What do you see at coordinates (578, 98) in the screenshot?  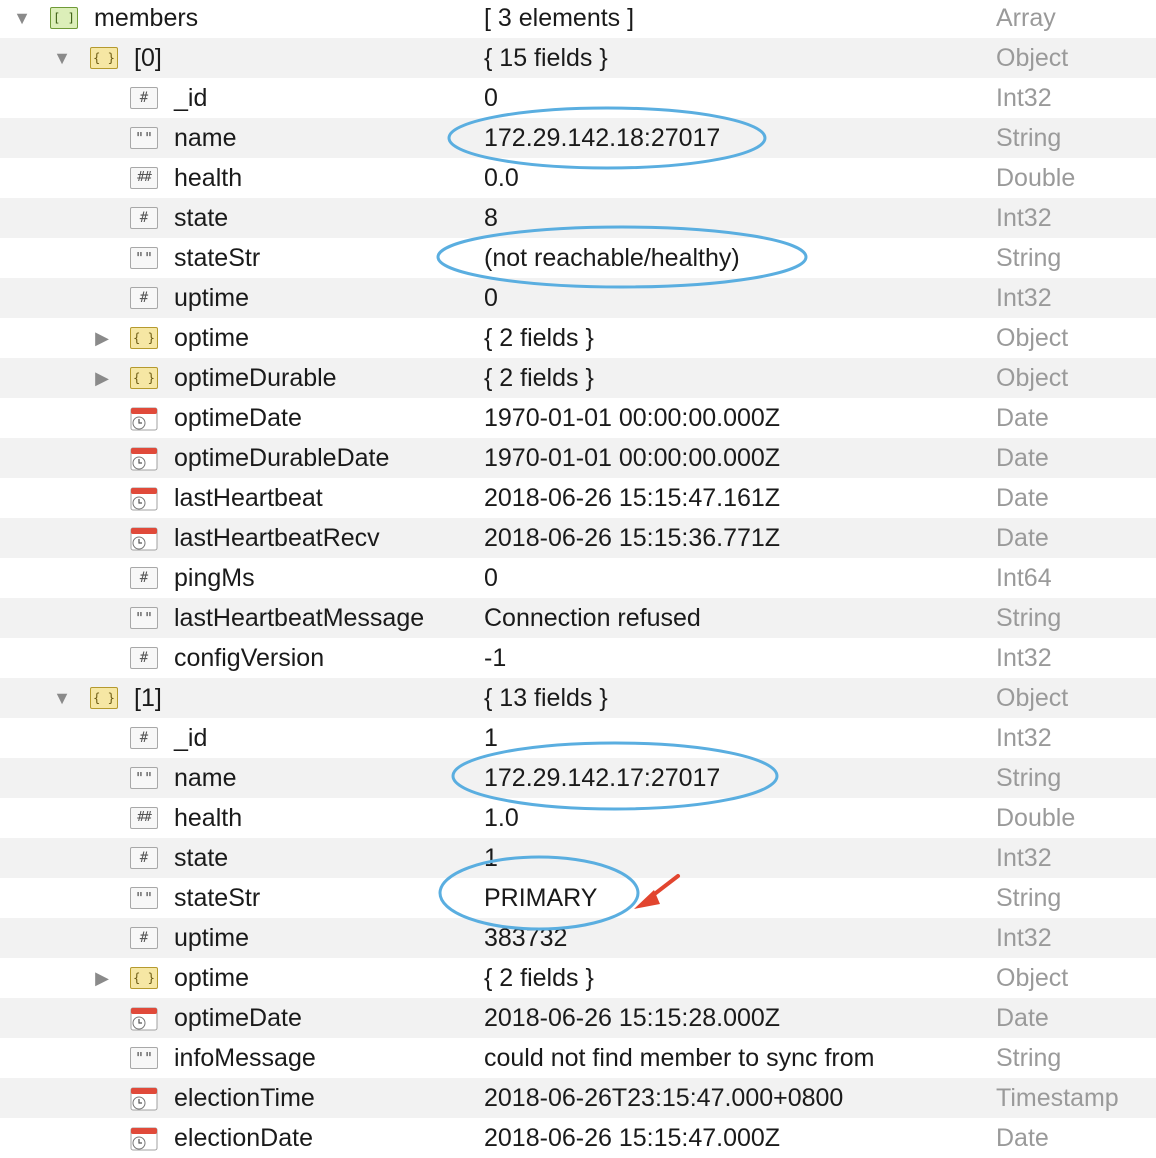 I see `tree-row: _id 0 Int32` at bounding box center [578, 98].